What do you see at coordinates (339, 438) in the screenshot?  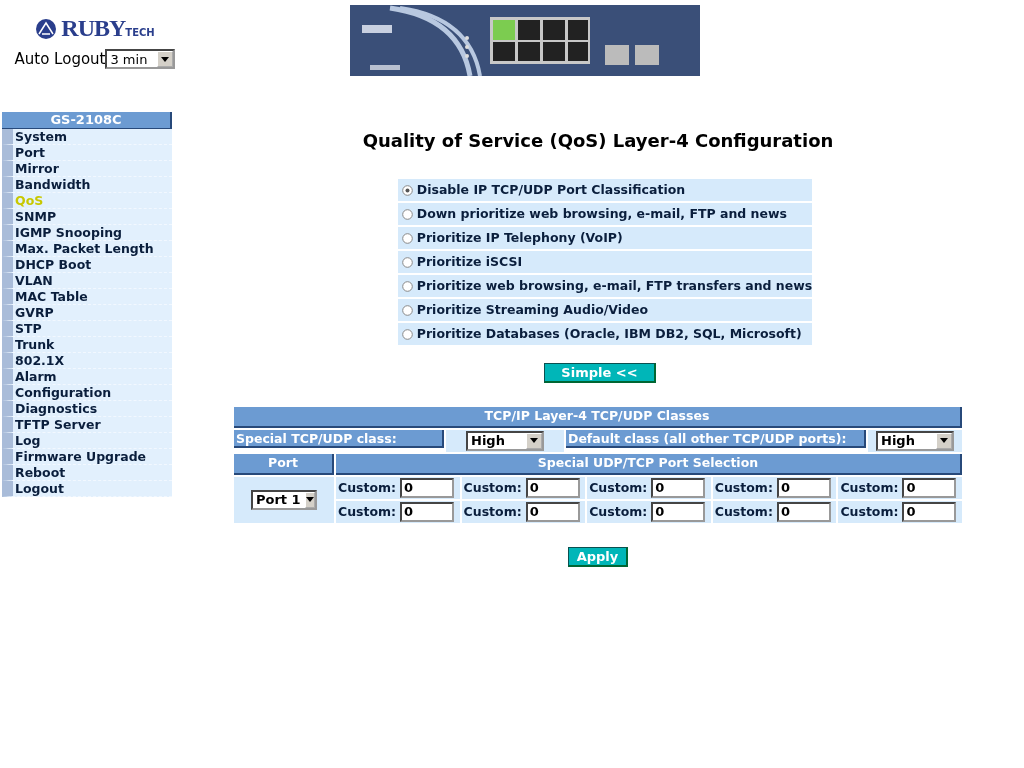 I see `table-header: Special TCP/UDP class:` at bounding box center [339, 438].